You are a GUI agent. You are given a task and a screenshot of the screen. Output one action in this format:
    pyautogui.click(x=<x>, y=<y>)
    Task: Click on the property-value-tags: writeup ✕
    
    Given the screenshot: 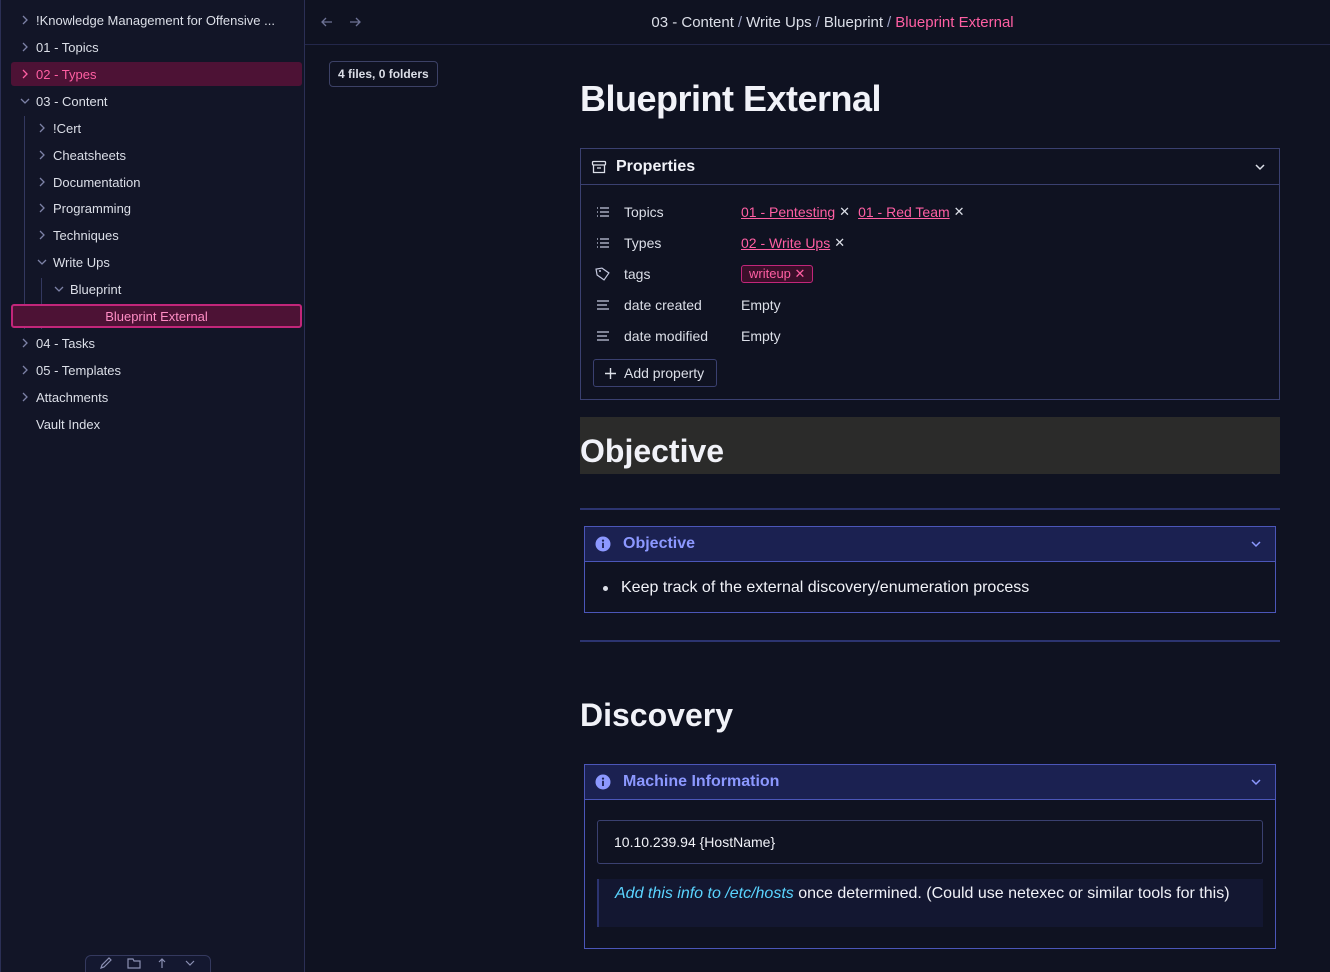 What is the action you would take?
    pyautogui.click(x=777, y=274)
    